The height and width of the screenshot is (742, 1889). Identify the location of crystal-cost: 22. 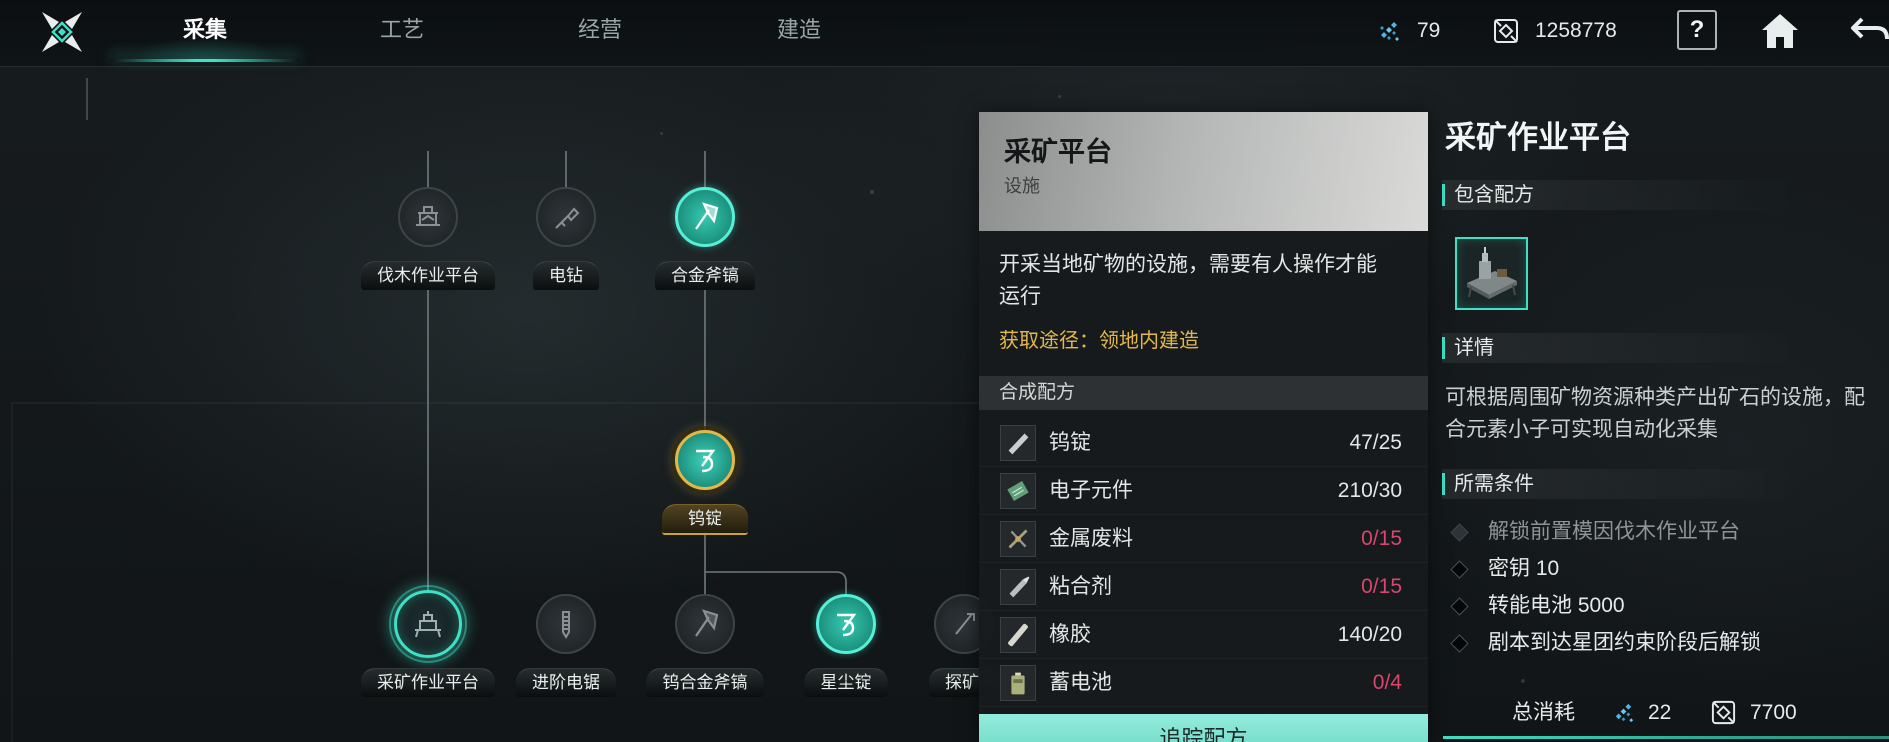
(1660, 712).